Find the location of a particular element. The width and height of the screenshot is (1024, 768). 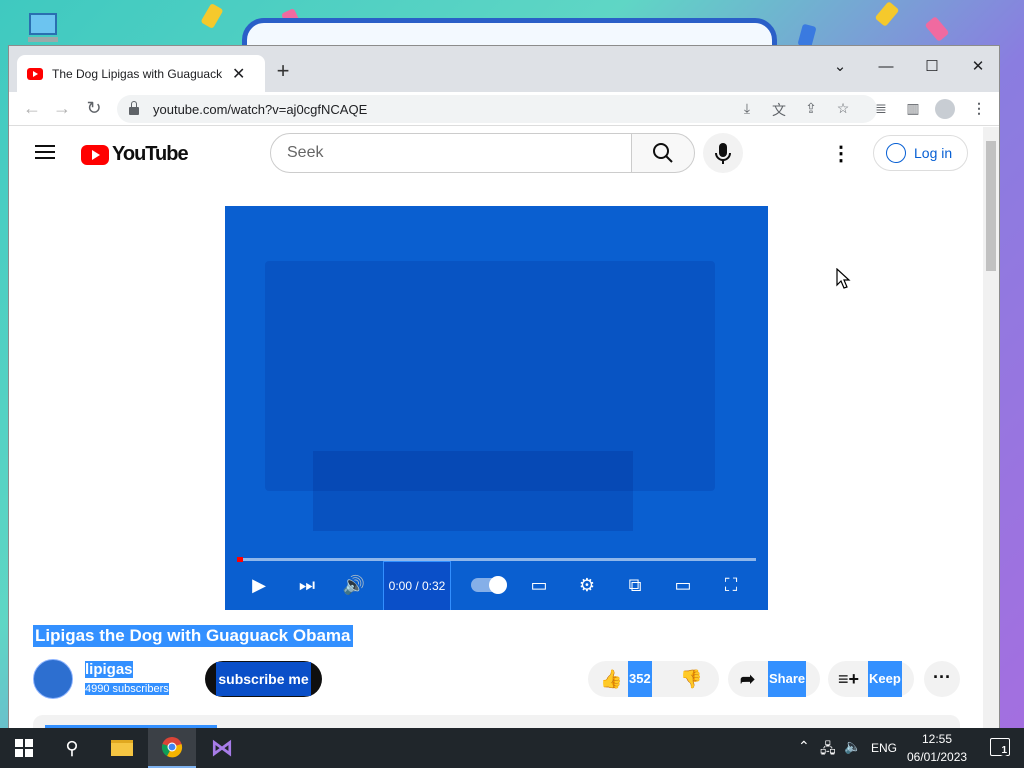

dislike-icon: 👎 is located at coordinates (691, 679).